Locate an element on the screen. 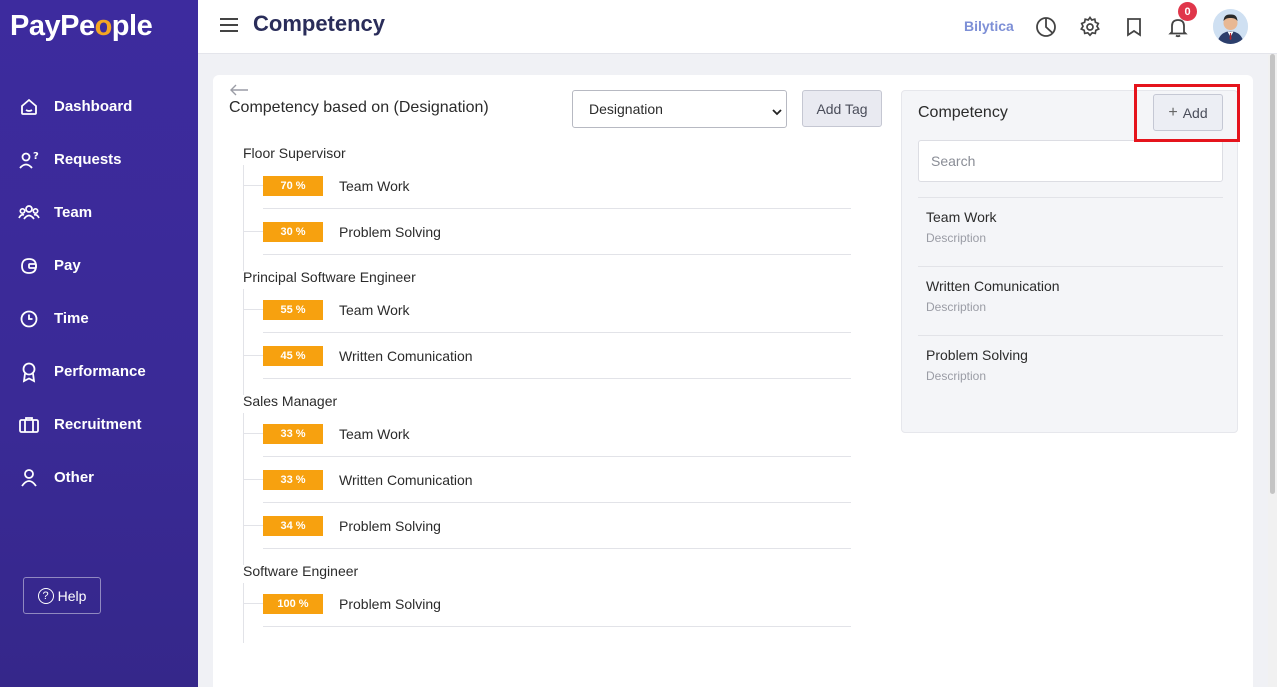  list-item: 30 % Problem Solving is located at coordinates (547, 232).